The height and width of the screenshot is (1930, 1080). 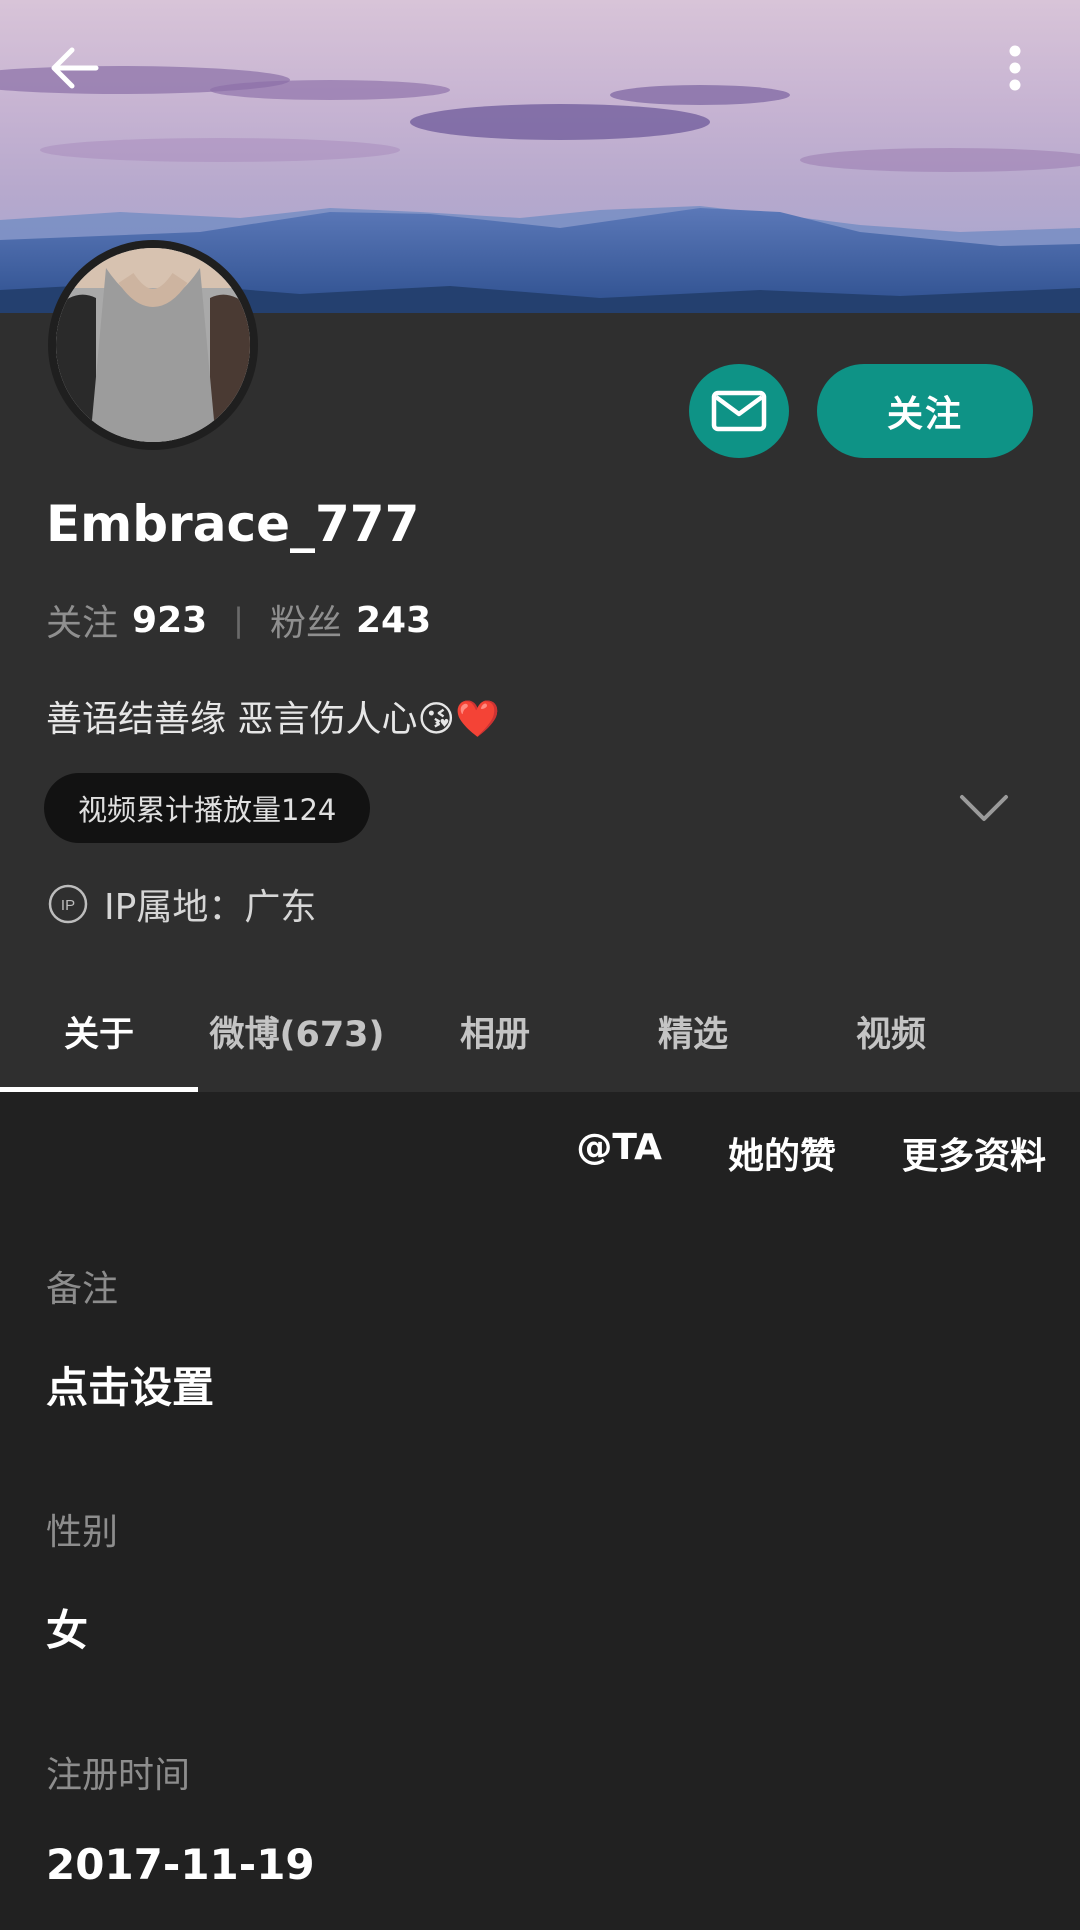 What do you see at coordinates (233, 524) in the screenshot?
I see `username: Embrace_777` at bounding box center [233, 524].